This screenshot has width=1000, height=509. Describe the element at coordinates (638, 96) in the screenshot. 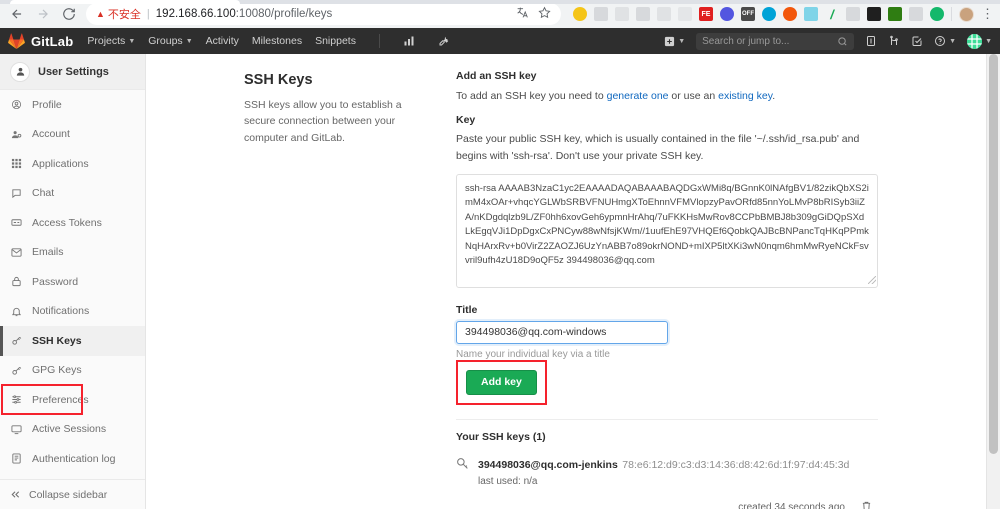

I see `generate-one-link: generate one` at that location.